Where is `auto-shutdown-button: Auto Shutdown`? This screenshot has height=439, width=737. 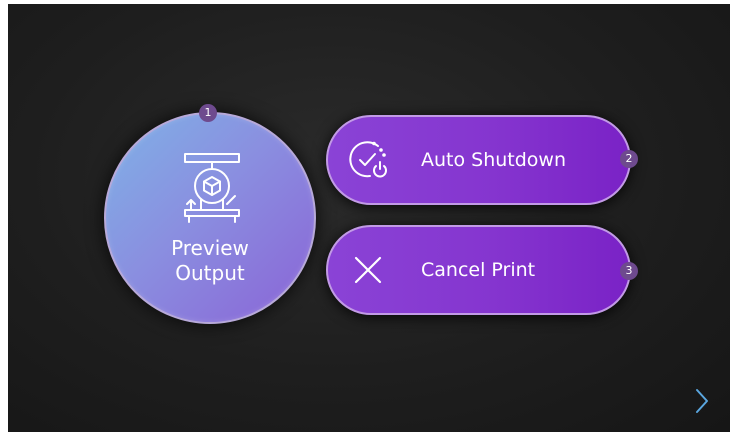
auto-shutdown-button: Auto Shutdown is located at coordinates (478, 160).